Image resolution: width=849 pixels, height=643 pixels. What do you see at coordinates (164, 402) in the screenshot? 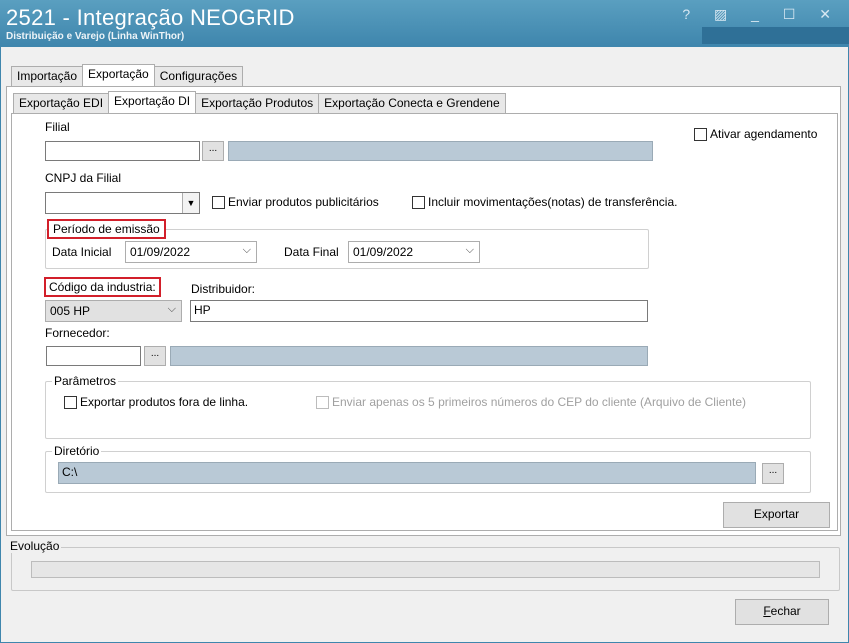
I see `fora-linha-label: Exportar produtos fora de linha.` at bounding box center [164, 402].